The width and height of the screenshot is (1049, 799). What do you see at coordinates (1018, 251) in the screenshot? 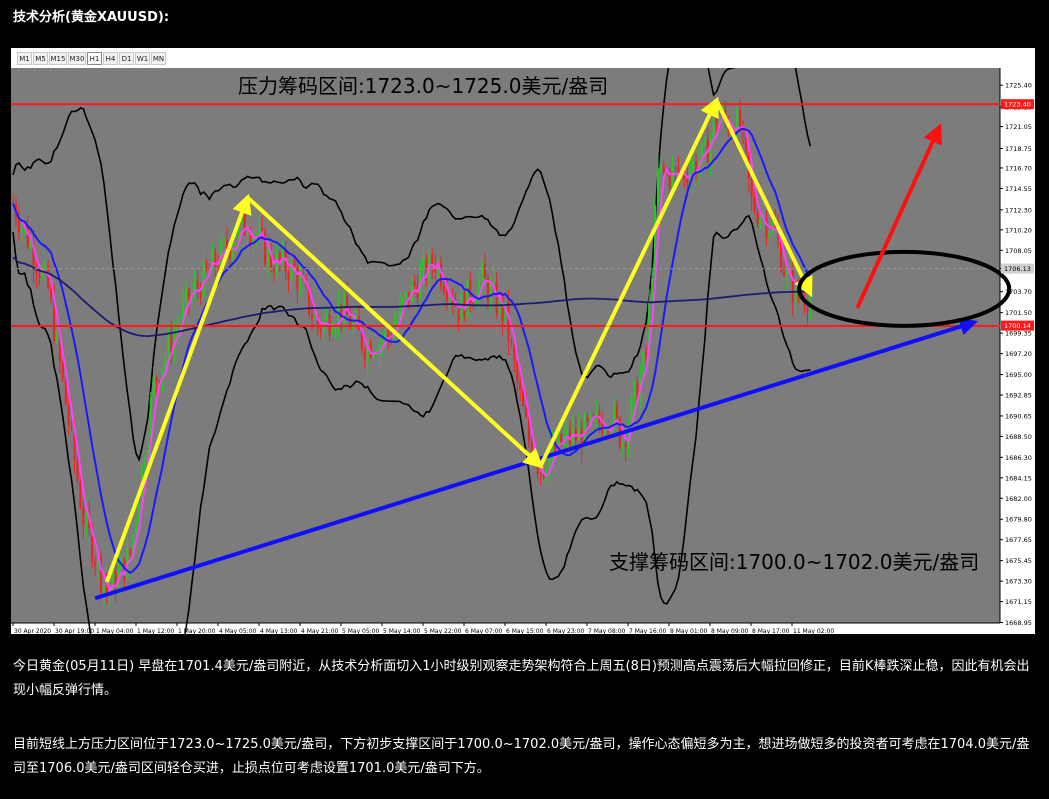
I see `price-tick-label: 1708.05` at bounding box center [1018, 251].